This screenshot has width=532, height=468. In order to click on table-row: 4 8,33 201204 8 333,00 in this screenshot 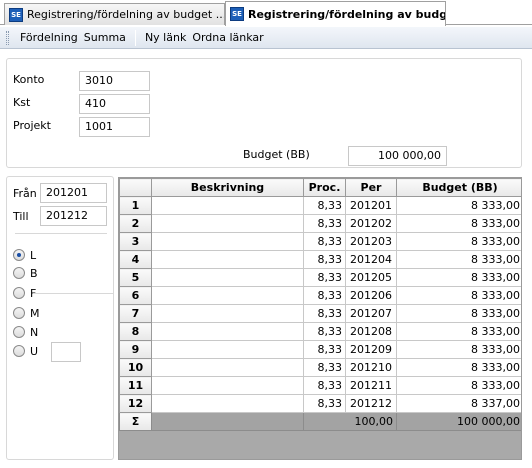, I will do `click(320, 259)`.